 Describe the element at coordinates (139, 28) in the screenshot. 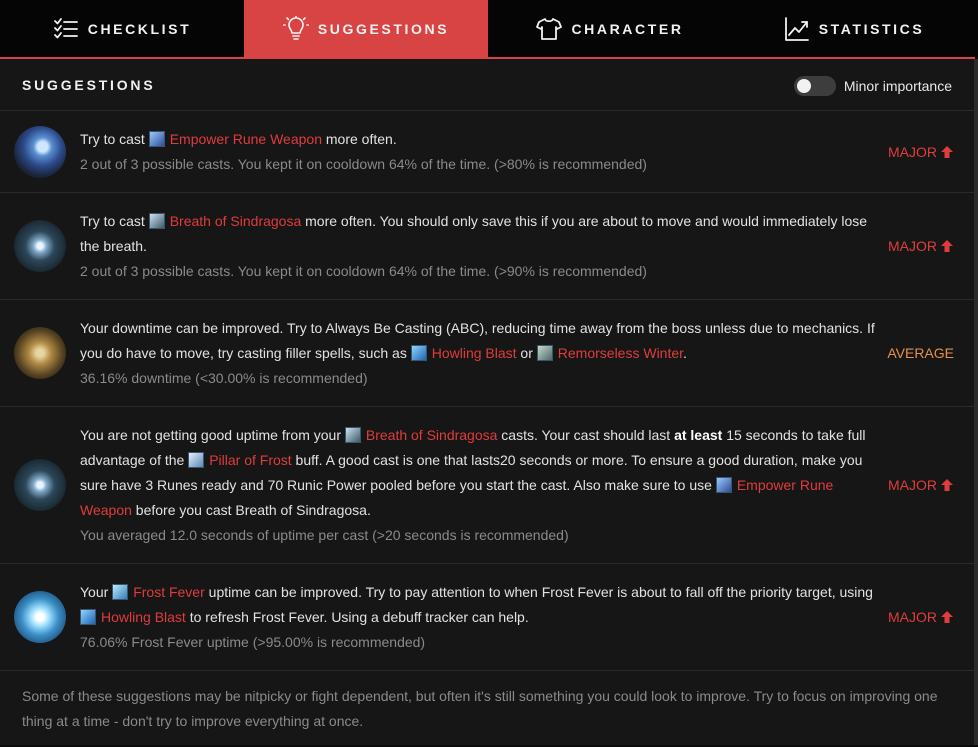

I see `tab-checklist-label: CHECKLIST` at that location.